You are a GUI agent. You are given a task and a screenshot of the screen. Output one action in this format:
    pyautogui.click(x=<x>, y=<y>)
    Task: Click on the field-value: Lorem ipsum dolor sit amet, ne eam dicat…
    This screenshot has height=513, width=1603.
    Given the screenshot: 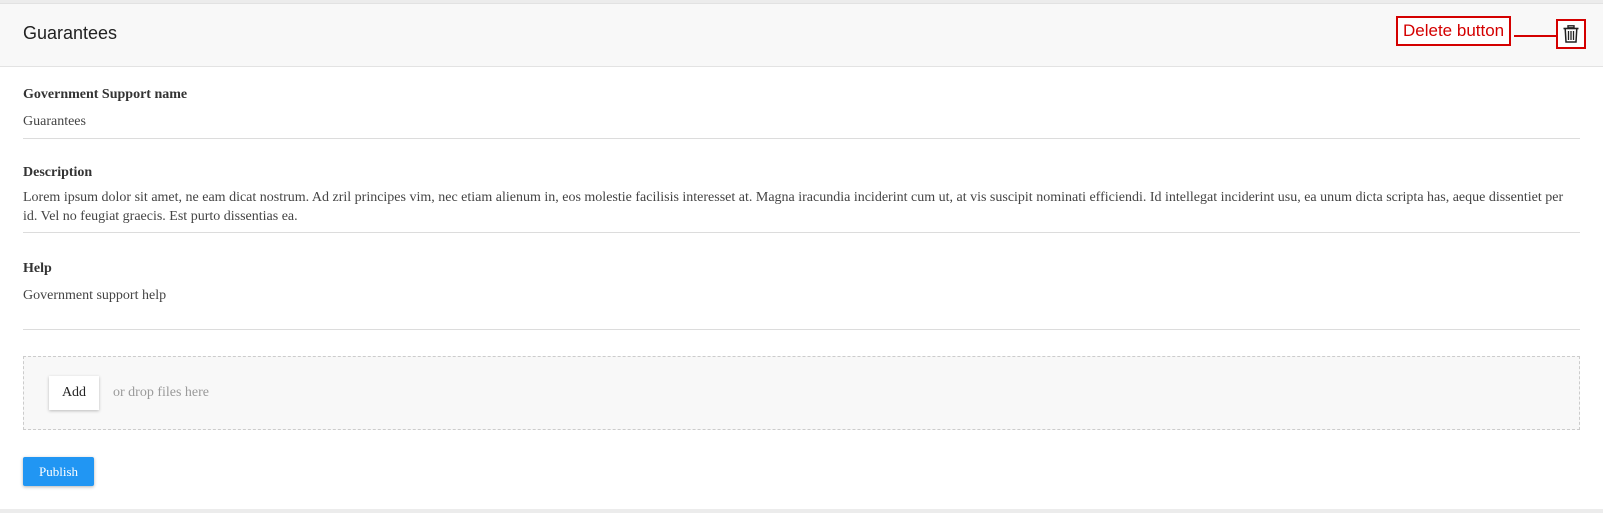 What is the action you would take?
    pyautogui.click(x=793, y=207)
    